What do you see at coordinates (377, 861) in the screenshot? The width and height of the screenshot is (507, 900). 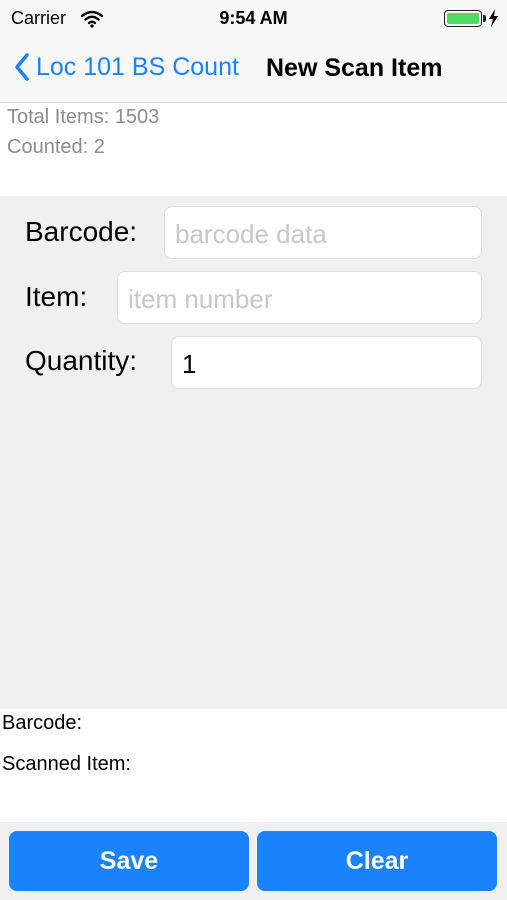 I see `clear-button: Clear` at bounding box center [377, 861].